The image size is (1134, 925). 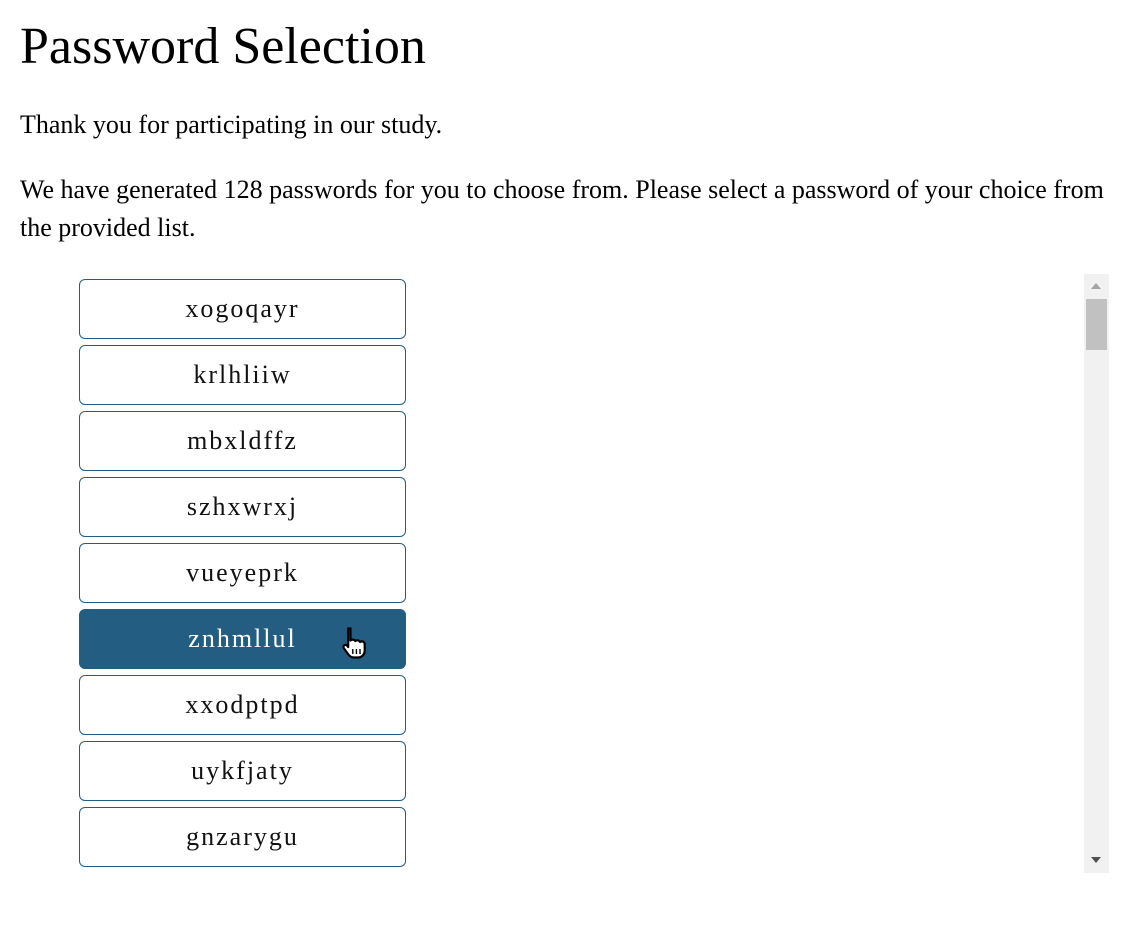 I want to click on password-option-label: krlhliiw, so click(x=242, y=374).